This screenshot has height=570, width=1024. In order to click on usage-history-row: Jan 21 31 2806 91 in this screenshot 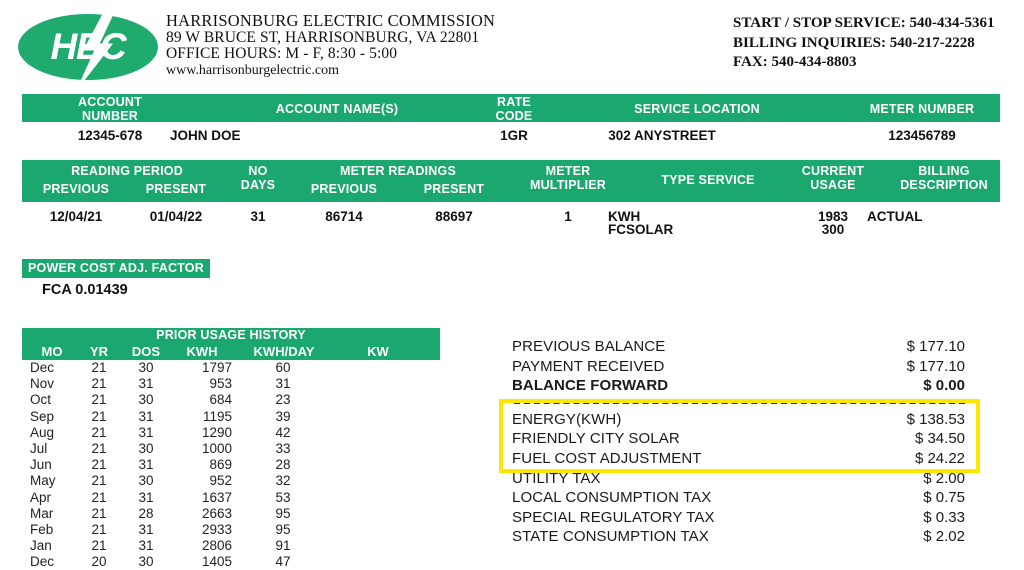, I will do `click(231, 546)`.